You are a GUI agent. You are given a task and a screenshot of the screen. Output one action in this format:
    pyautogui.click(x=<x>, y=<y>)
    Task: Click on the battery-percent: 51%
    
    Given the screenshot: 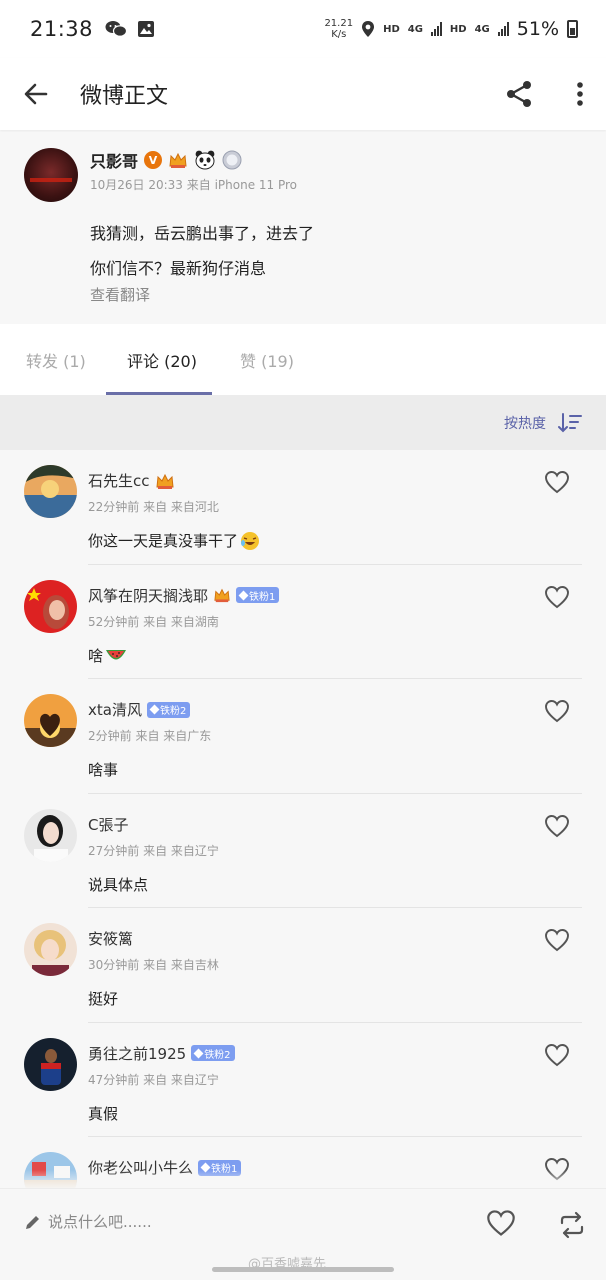 What is the action you would take?
    pyautogui.click(x=537, y=29)
    